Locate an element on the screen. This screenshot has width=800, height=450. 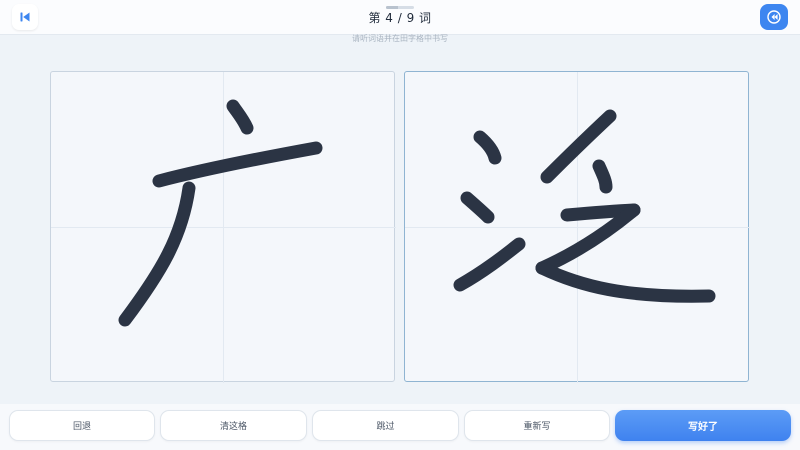
audio-replay-icon is located at coordinates (774, 17).